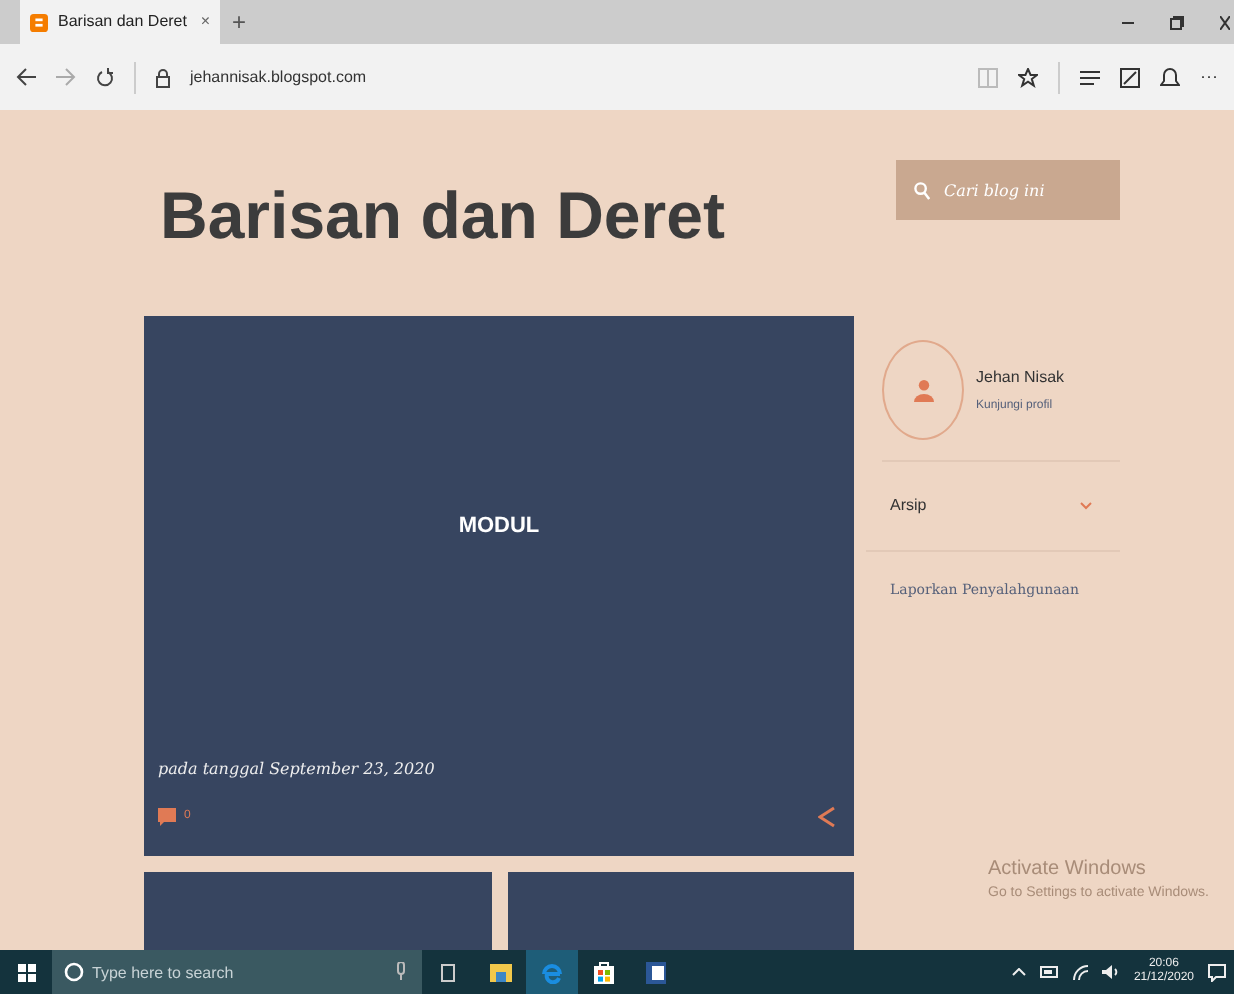  I want to click on chevron-down-icon, so click(1086, 506).